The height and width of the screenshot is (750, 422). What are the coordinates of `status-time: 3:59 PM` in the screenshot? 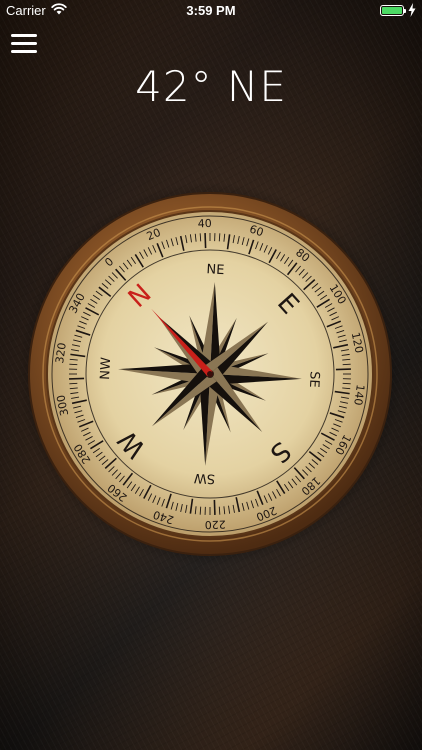 It's located at (211, 10).